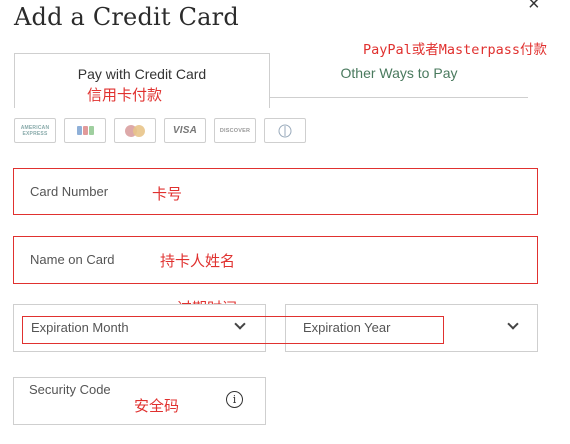 This screenshot has width=570, height=444. Describe the element at coordinates (125, 95) in the screenshot. I see `annotation-credit-card: 信用卡付款` at that location.